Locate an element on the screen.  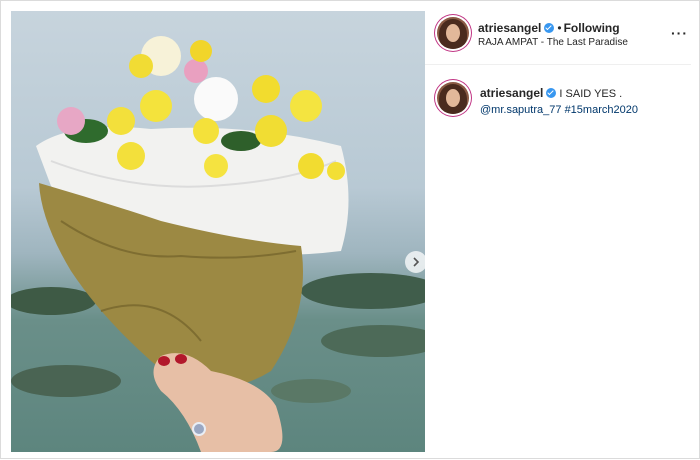
mention-link: @mr.saputra_77 is located at coordinates (521, 110).